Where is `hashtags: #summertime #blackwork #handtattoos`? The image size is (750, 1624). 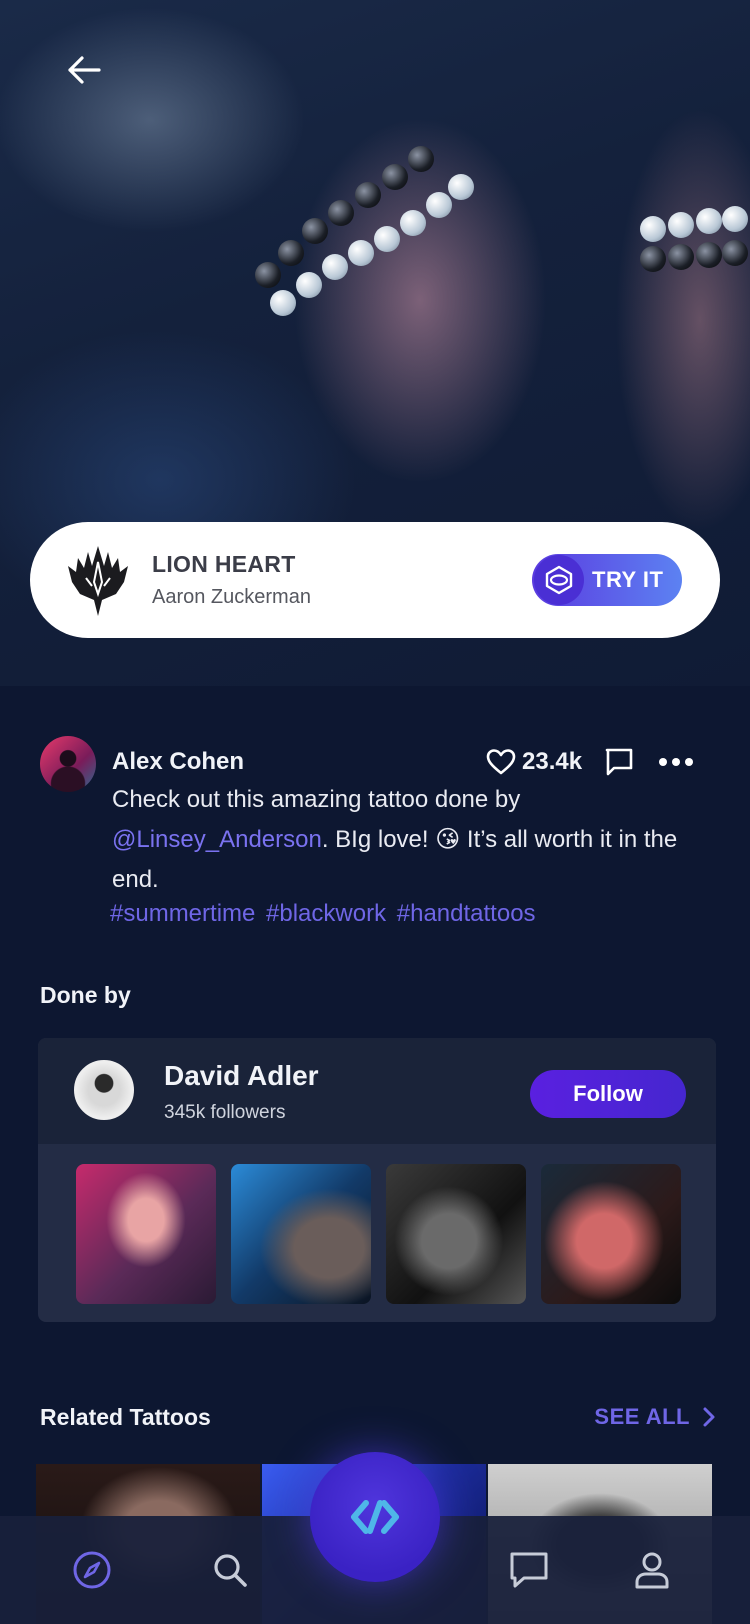
hashtags: #summertime #blackwork #handtattoos is located at coordinates (325, 914).